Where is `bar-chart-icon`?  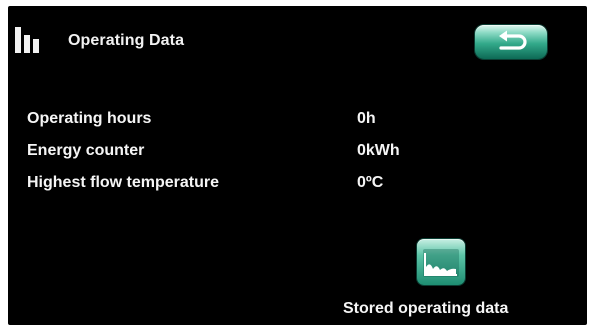 bar-chart-icon is located at coordinates (29, 40).